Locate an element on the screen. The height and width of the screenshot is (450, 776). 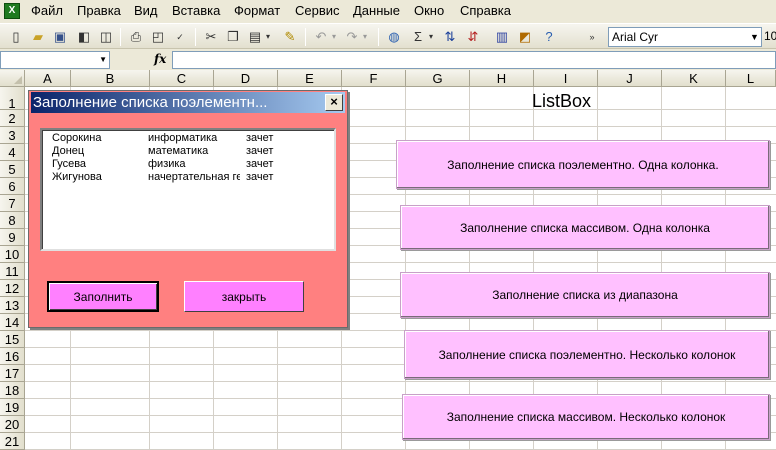
menu-data: Данные is located at coordinates (376, 11).